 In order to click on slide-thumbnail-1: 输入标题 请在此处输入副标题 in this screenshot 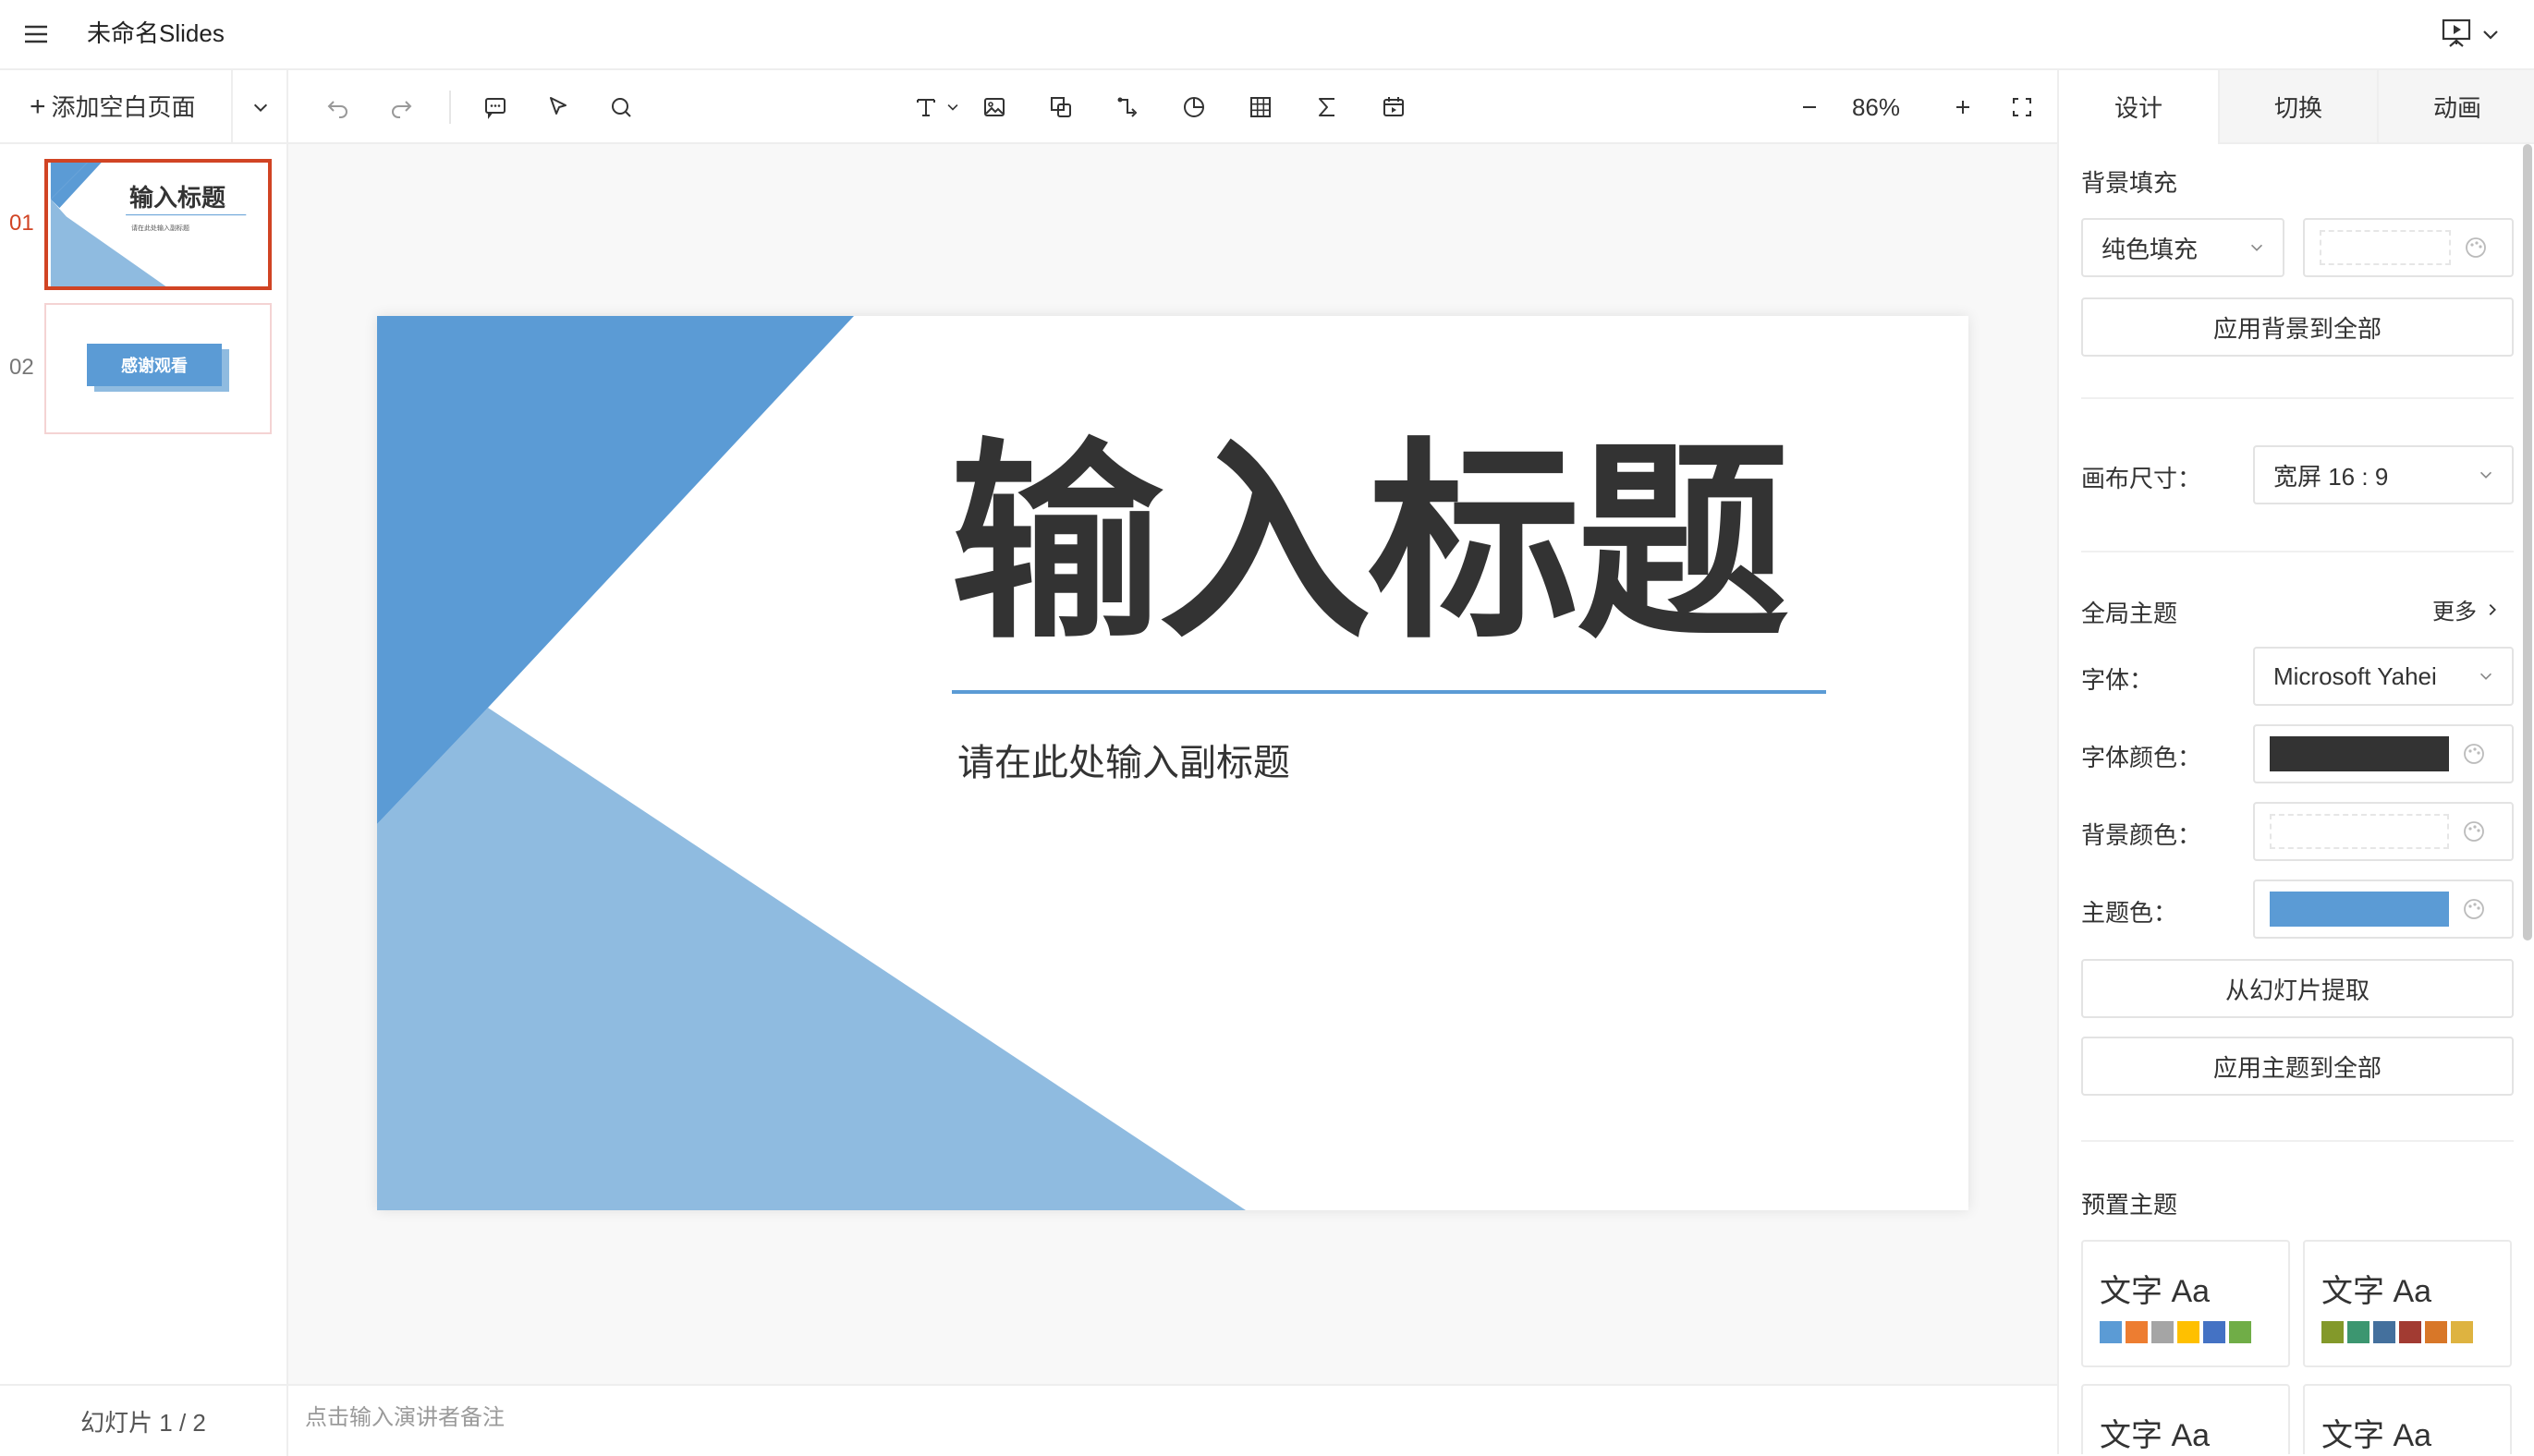, I will do `click(158, 224)`.